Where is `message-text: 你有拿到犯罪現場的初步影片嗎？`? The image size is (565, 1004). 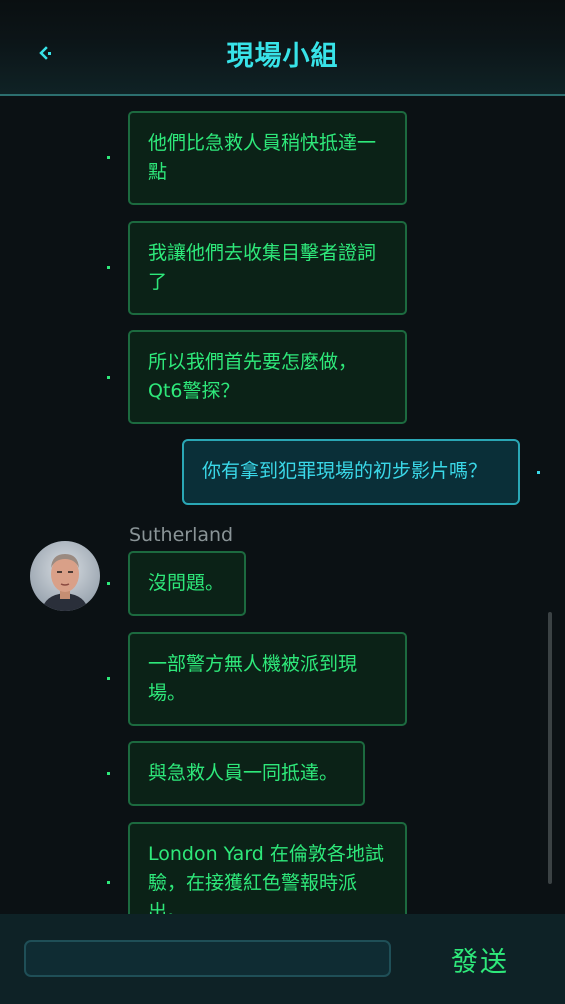 message-text: 你有拿到犯罪現場的初步影片嗎？ is located at coordinates (345, 471).